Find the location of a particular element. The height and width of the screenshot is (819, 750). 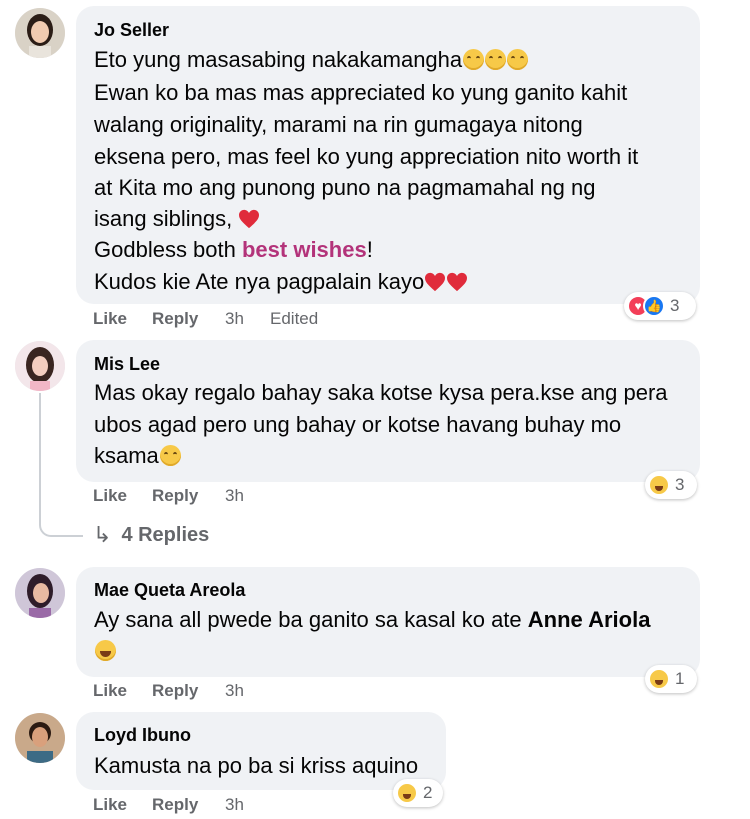

highlighted-text: best wishes is located at coordinates (304, 249).